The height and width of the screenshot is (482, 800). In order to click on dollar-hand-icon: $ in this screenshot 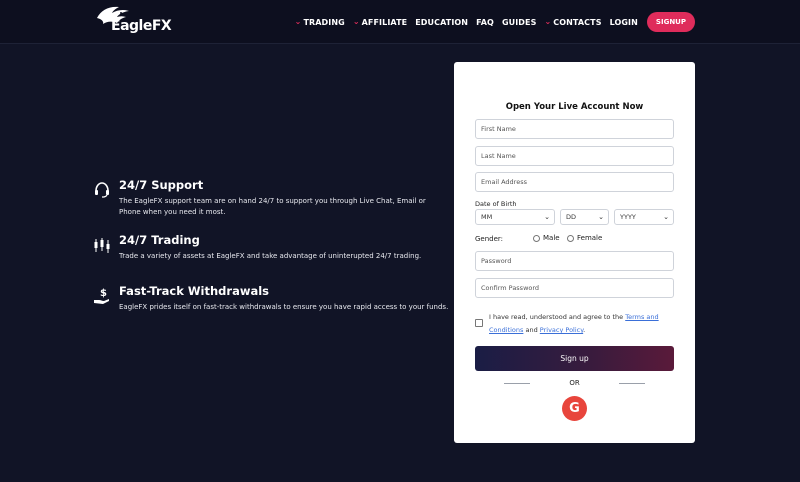, I will do `click(101, 296)`.